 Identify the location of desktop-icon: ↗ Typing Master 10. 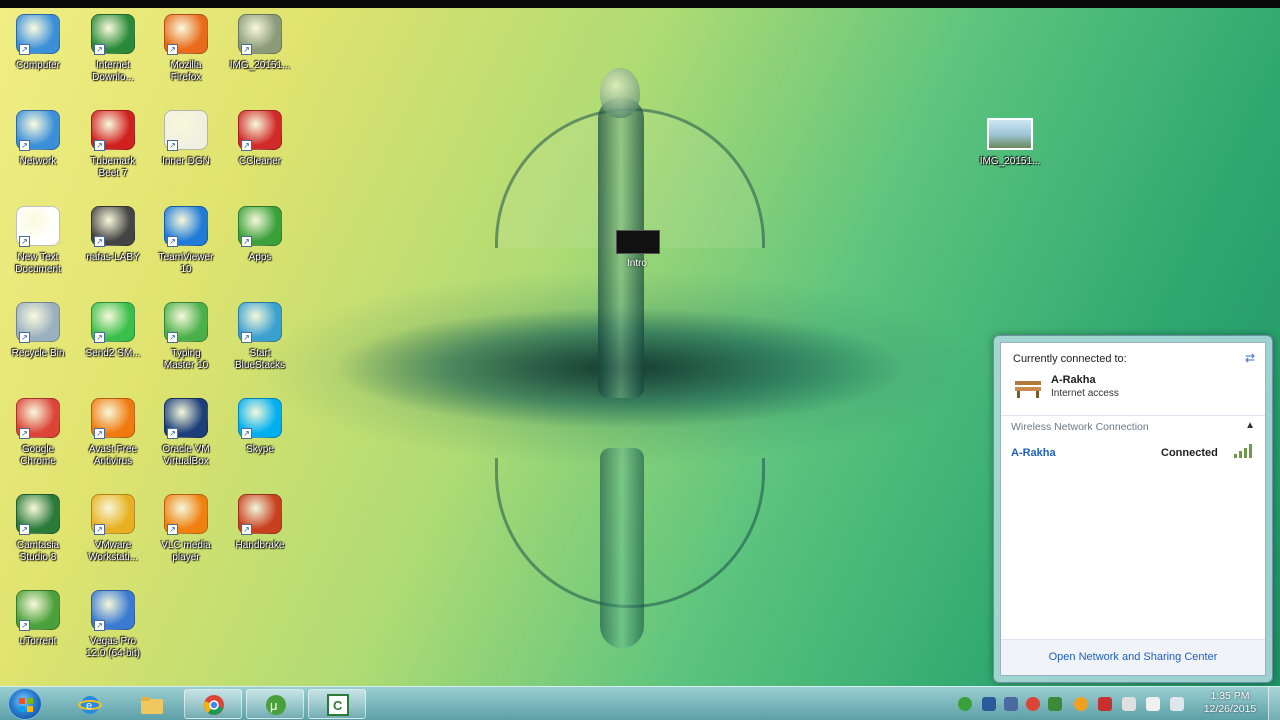
(186, 337).